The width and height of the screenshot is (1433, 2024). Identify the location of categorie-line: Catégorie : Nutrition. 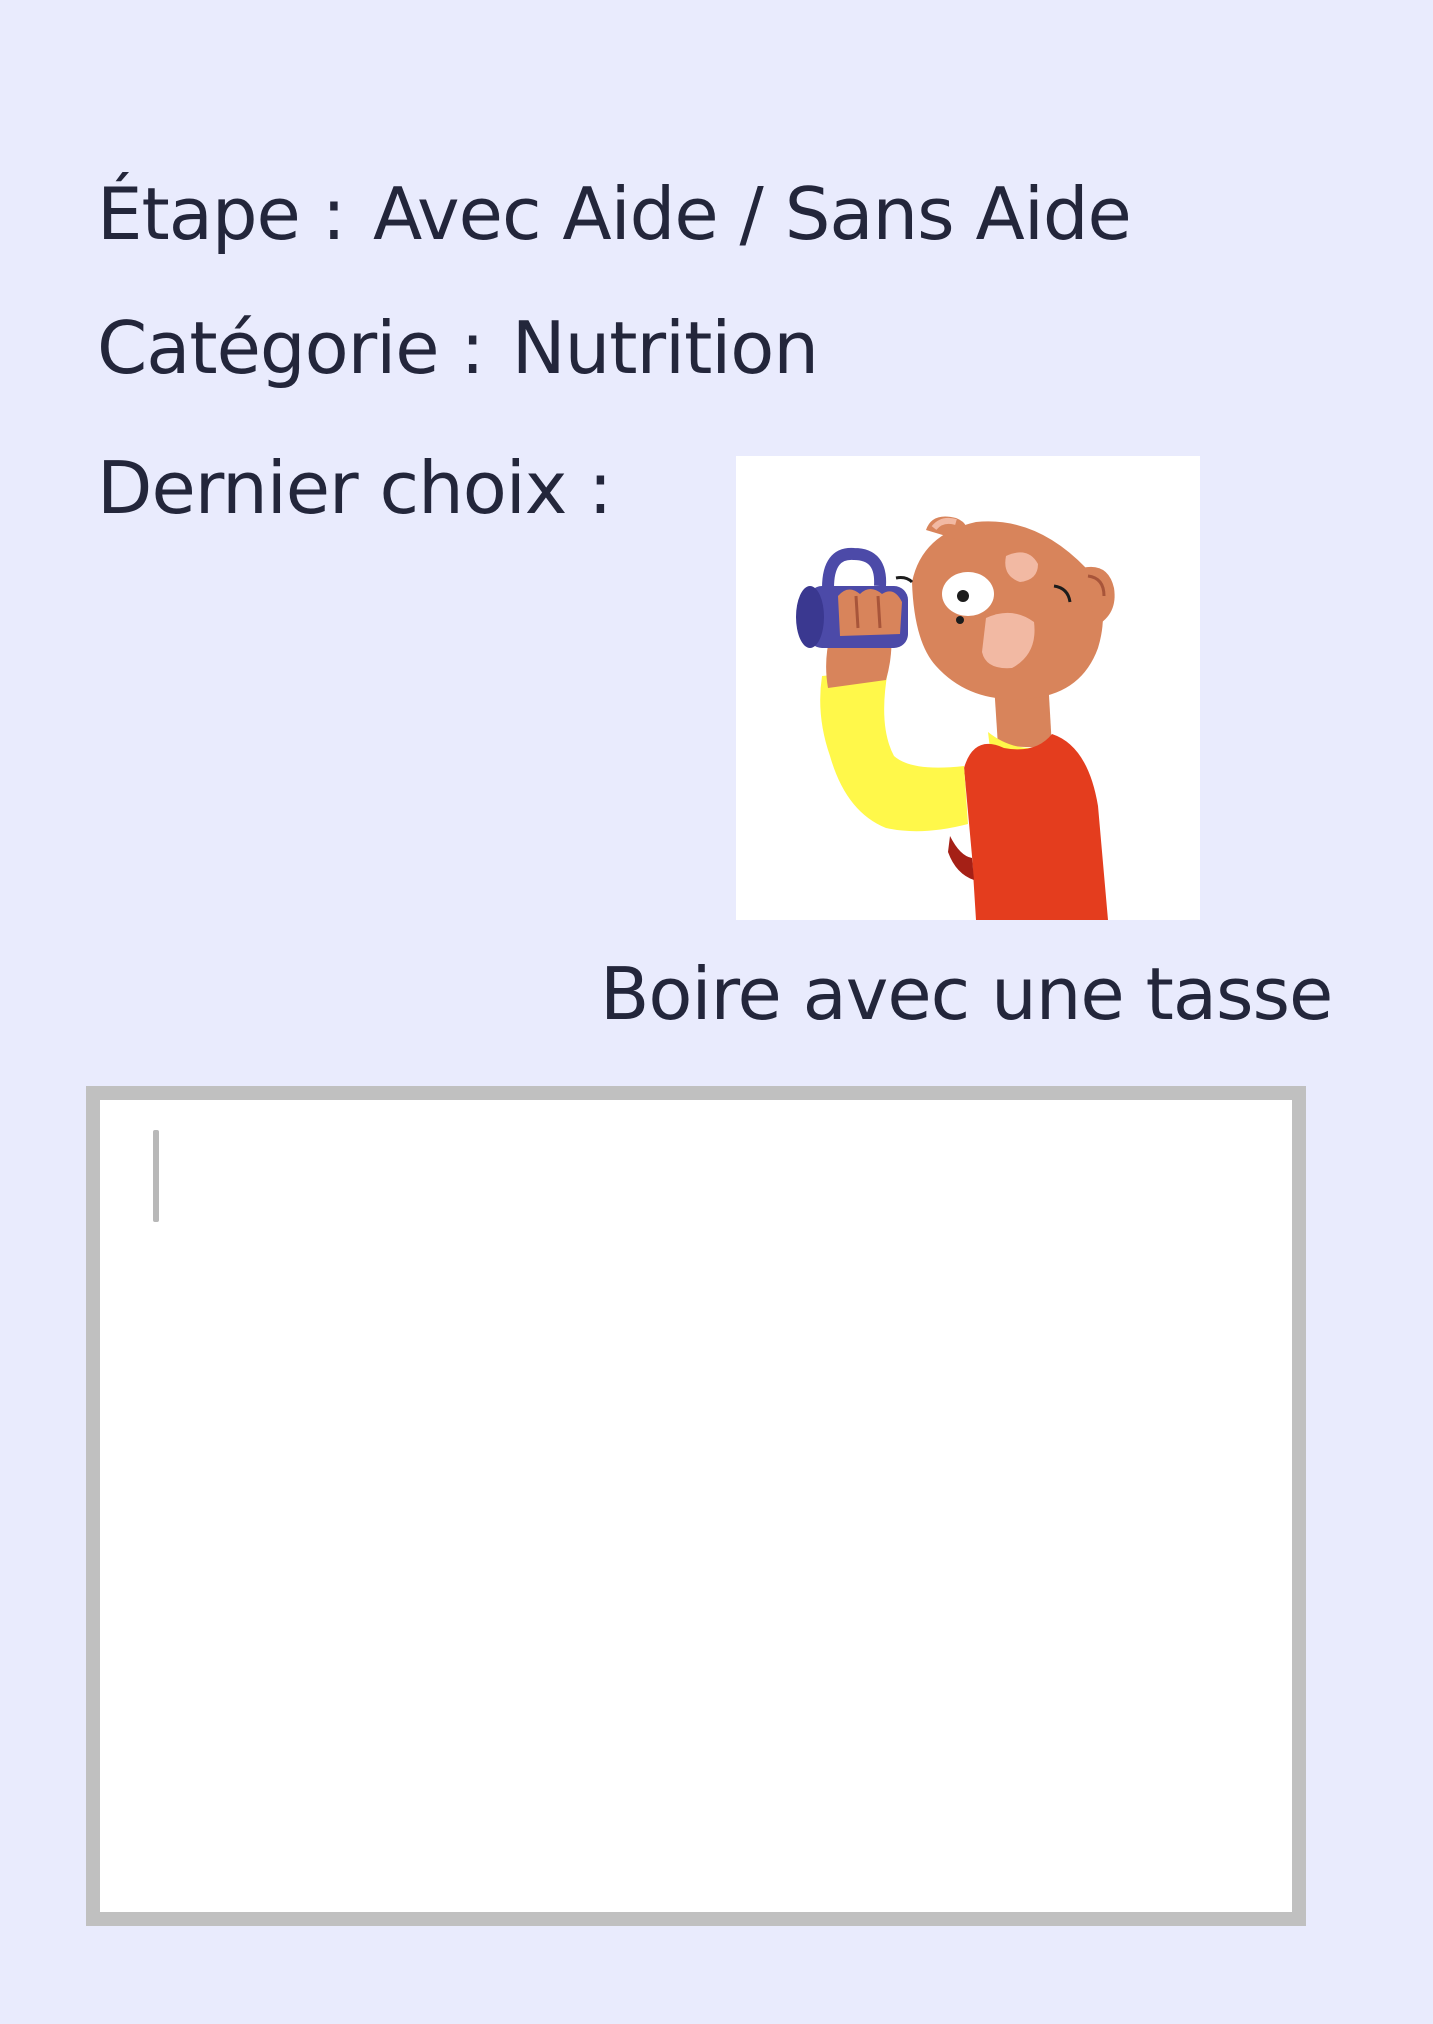
(458, 348).